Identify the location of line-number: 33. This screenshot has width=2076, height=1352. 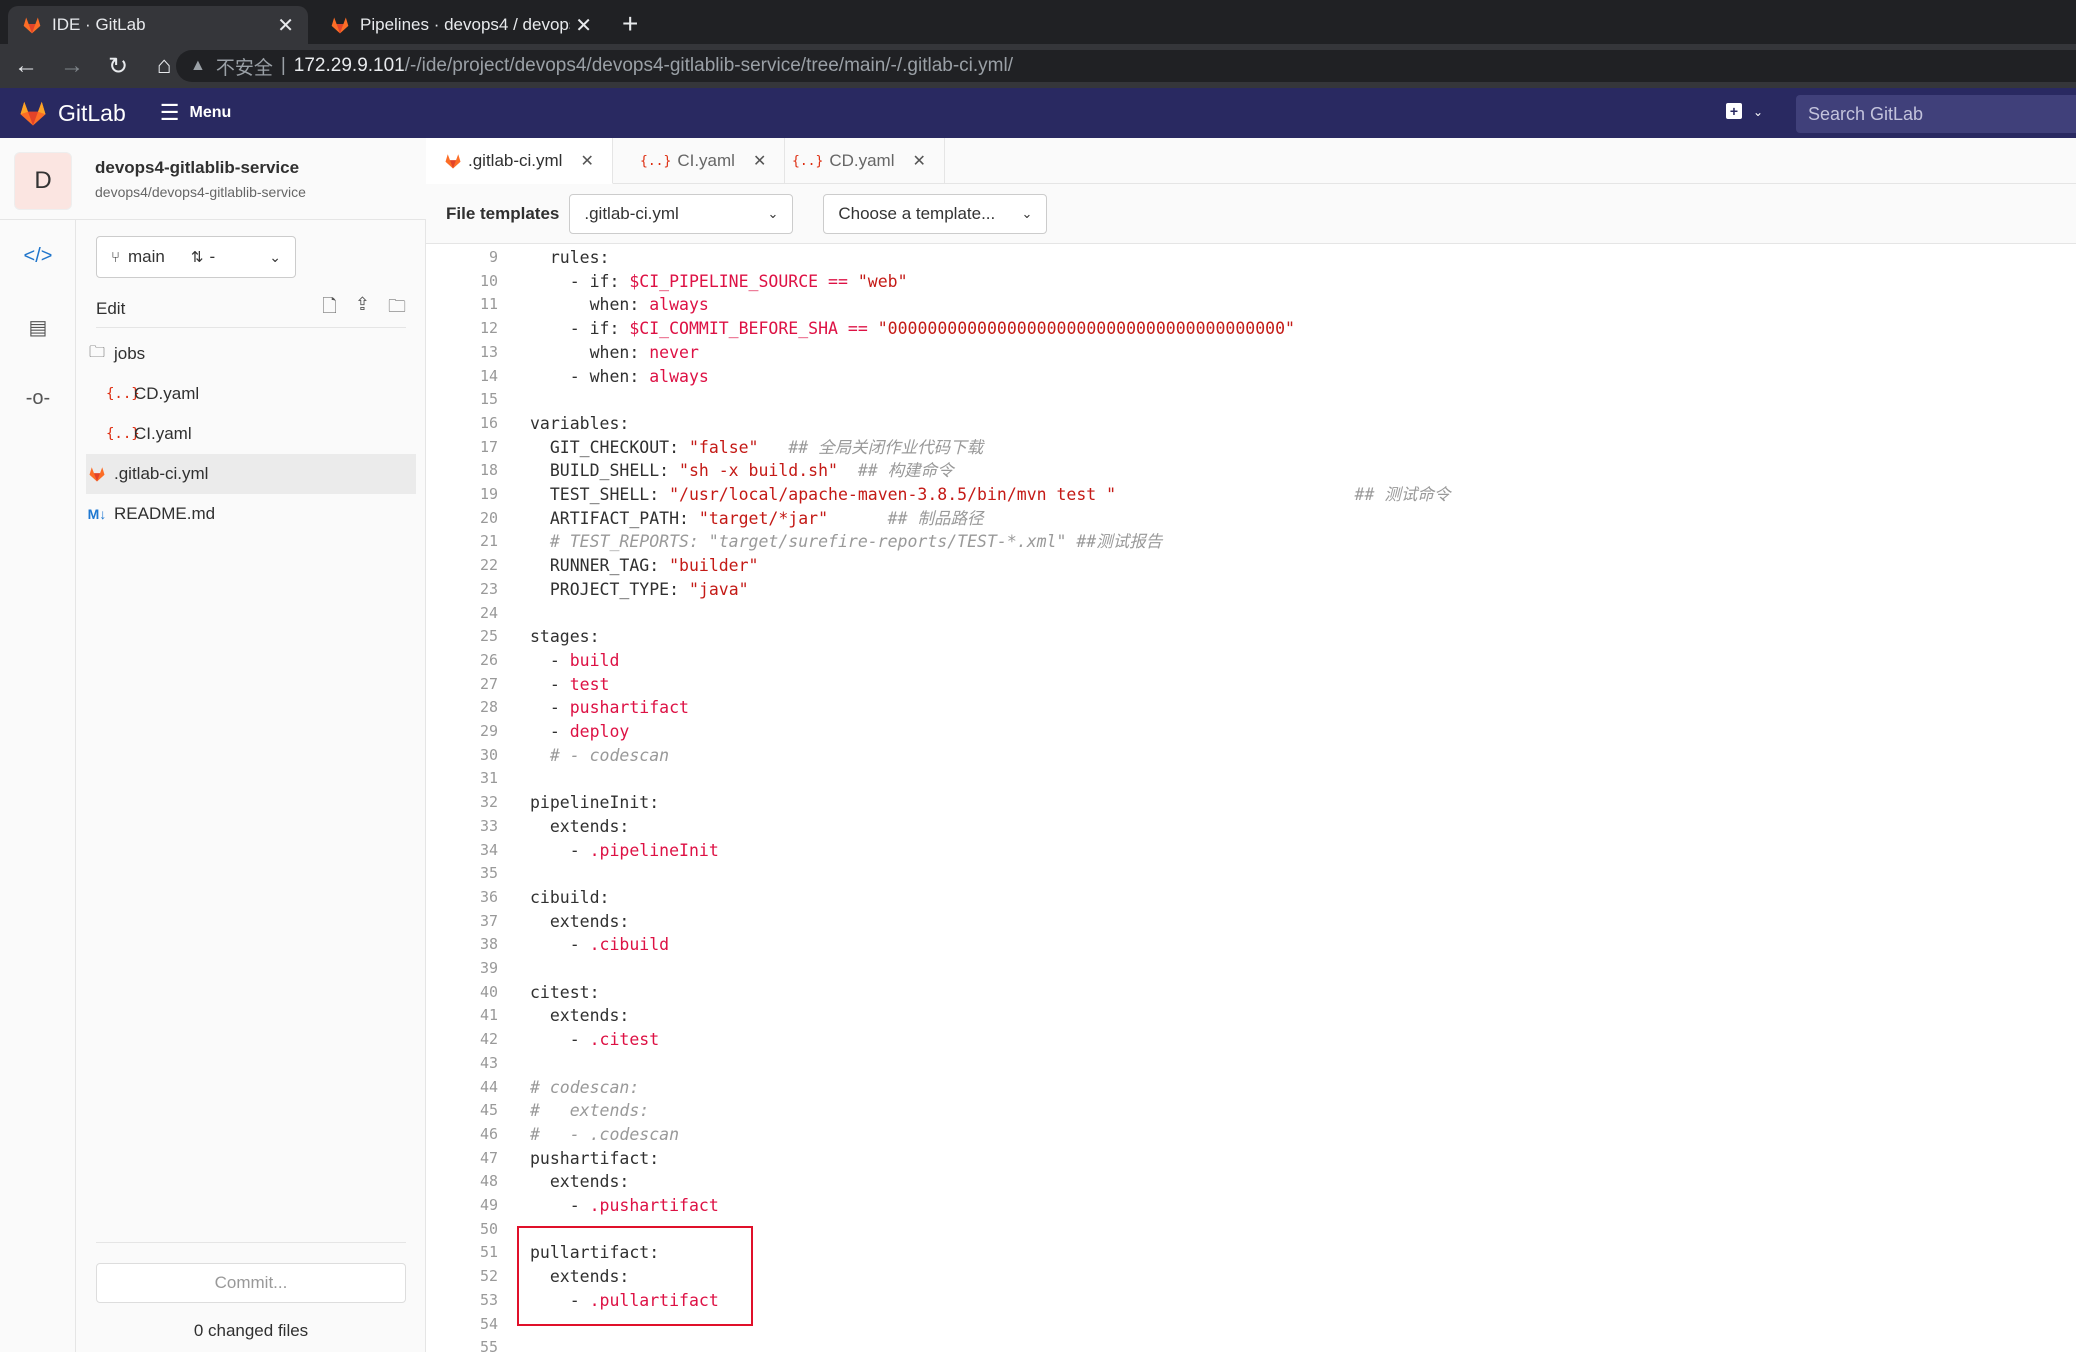
(488, 825).